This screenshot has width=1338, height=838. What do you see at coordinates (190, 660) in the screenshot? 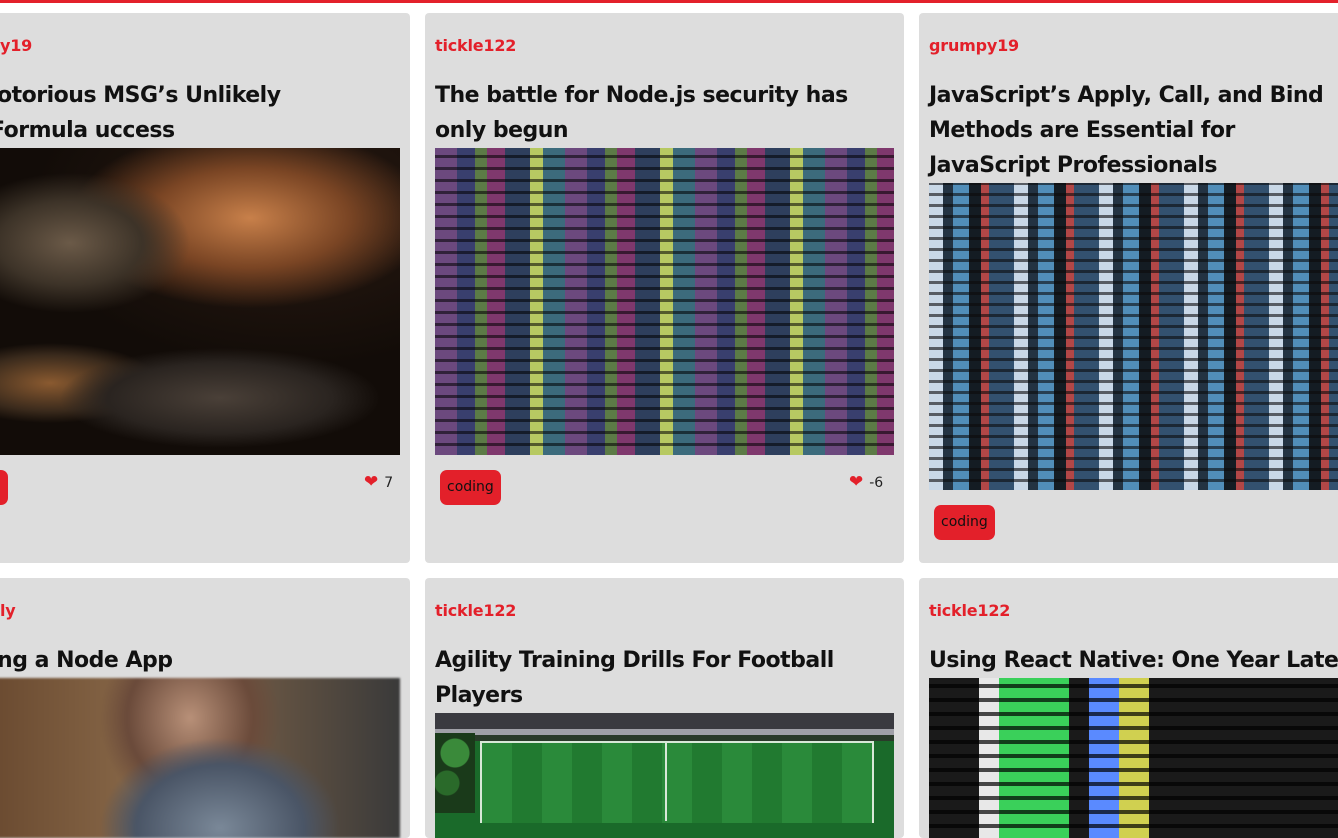
I see `article-title: ing a Node App` at bounding box center [190, 660].